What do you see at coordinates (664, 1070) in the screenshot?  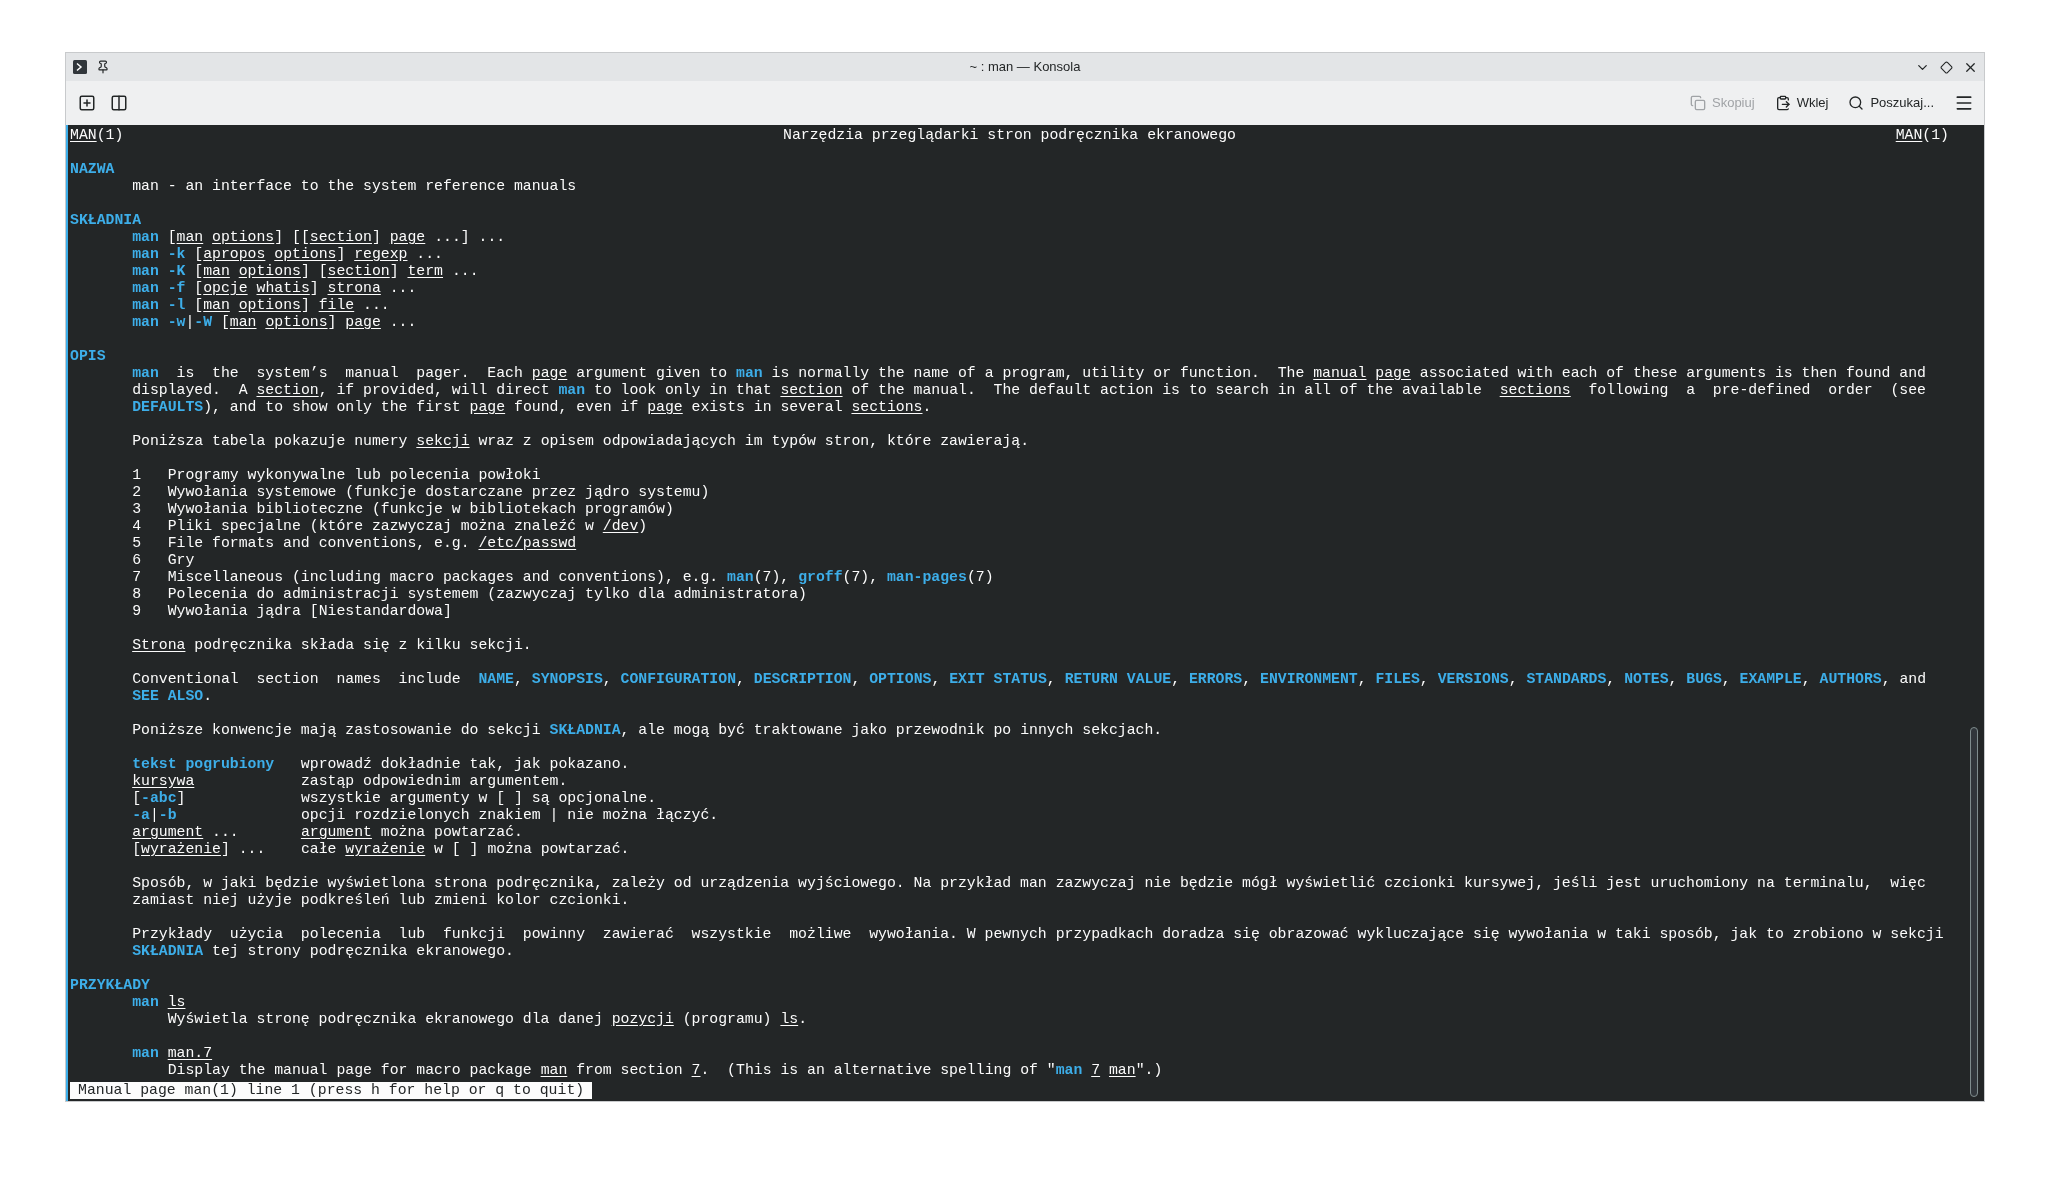 I see `terminal-line: Display the manual page for macro package man from section 7. (This is an alternative spelling of "man 7 man".)` at bounding box center [664, 1070].